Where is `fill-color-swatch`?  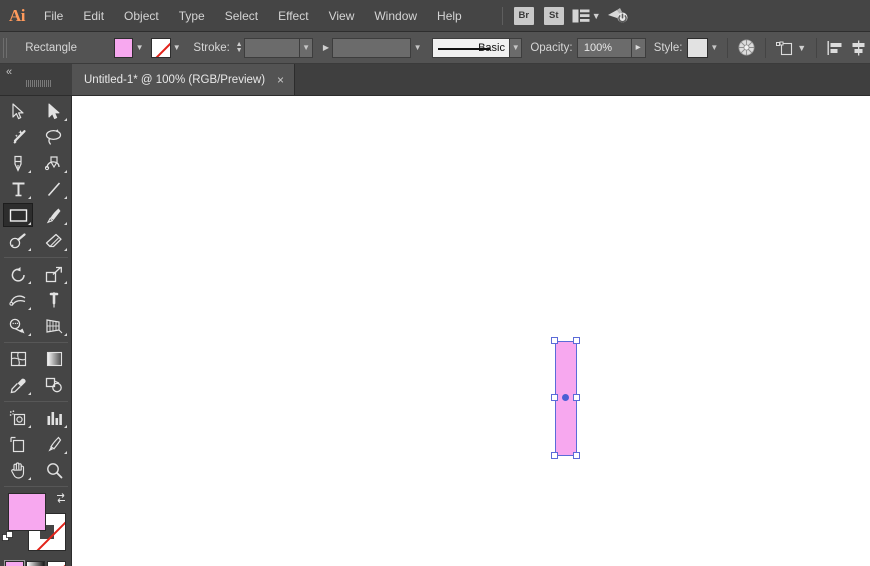 fill-color-swatch is located at coordinates (123, 47).